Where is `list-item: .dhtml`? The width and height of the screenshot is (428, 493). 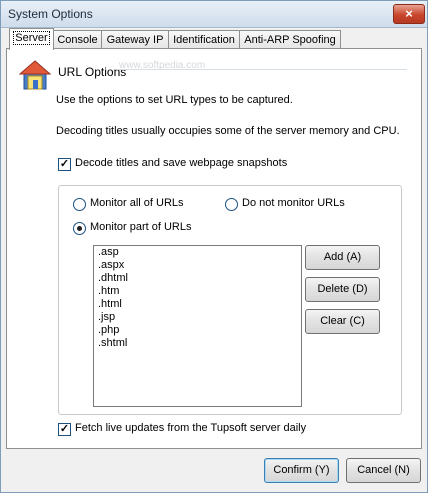
list-item: .dhtml is located at coordinates (197, 278).